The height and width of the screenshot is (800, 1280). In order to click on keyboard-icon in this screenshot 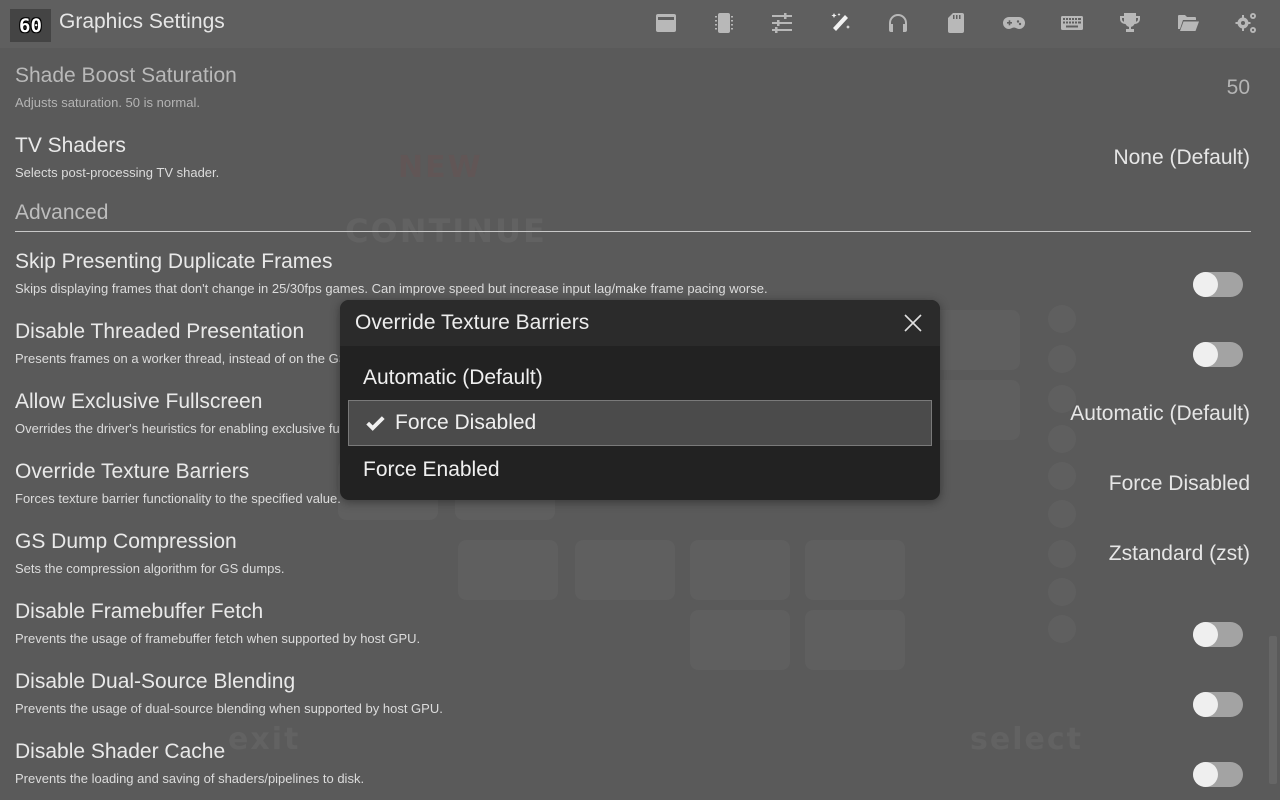, I will do `click(1072, 23)`.